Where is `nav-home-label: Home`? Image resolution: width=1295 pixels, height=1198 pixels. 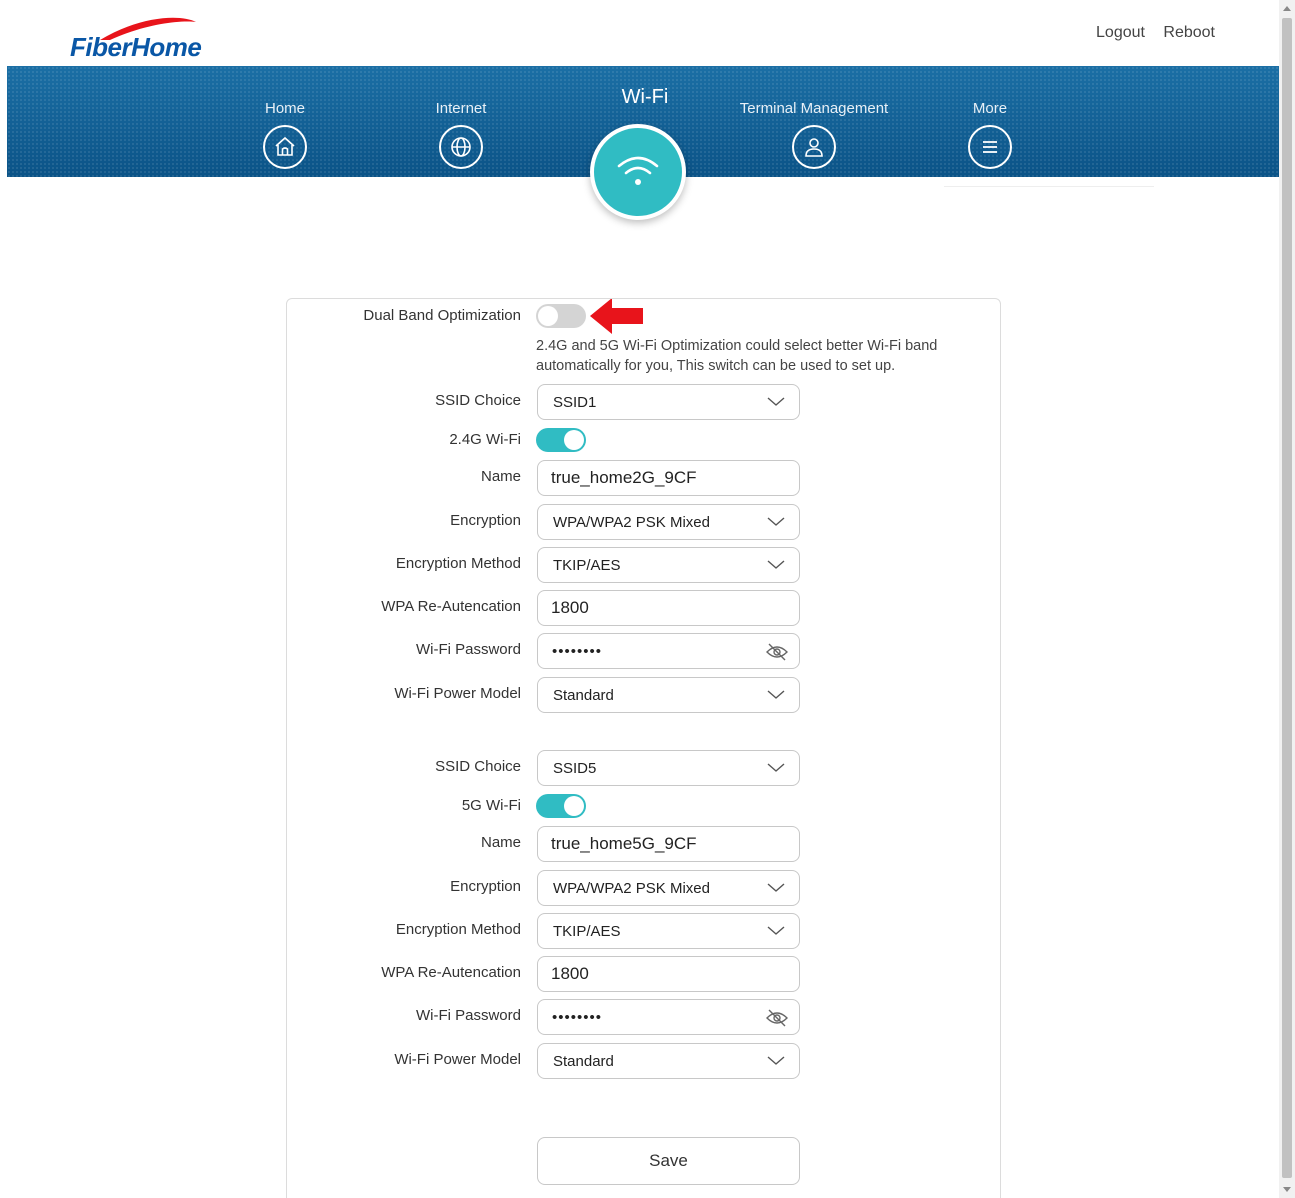
nav-home-label: Home is located at coordinates (284, 108).